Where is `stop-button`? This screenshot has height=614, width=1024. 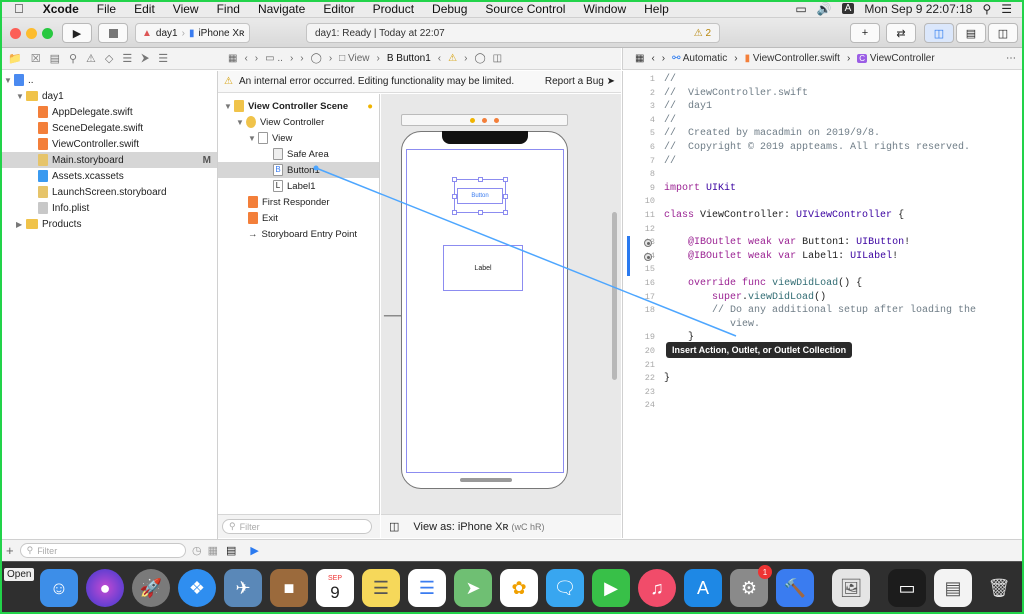
stop-button is located at coordinates (113, 33).